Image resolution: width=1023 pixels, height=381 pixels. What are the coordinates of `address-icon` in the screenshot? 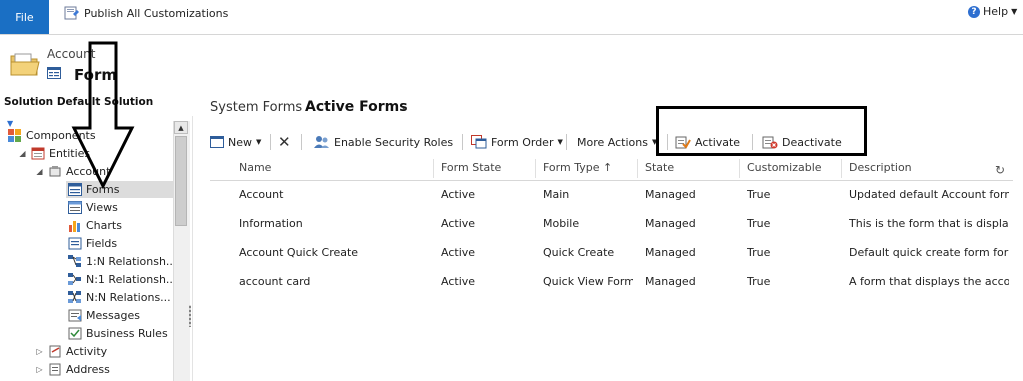 It's located at (55, 369).